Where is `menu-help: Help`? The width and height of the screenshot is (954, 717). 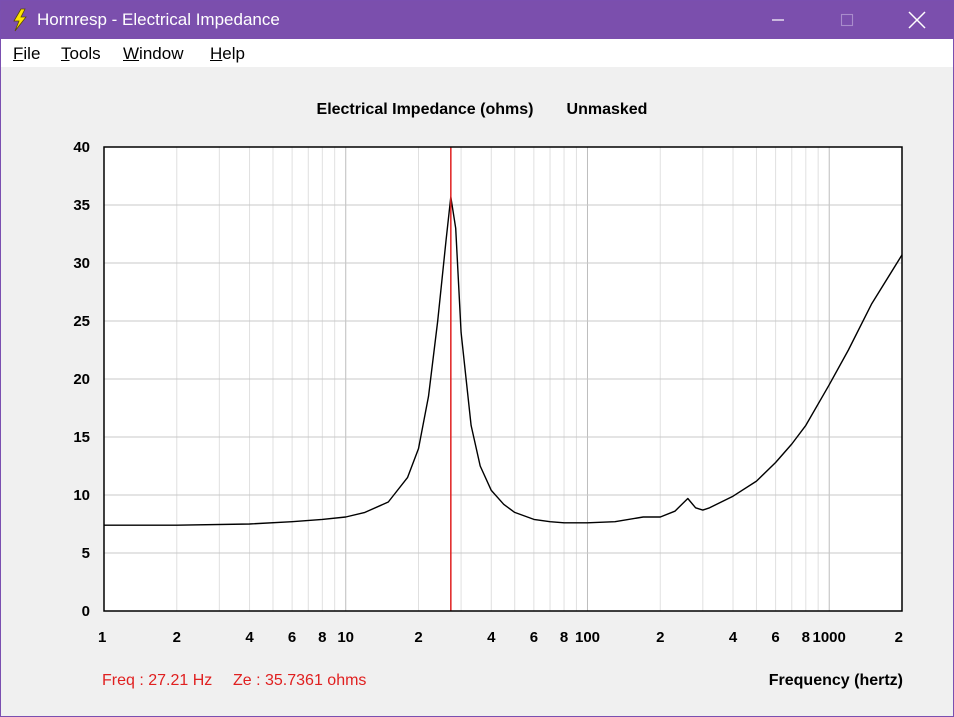 menu-help: Help is located at coordinates (227, 54).